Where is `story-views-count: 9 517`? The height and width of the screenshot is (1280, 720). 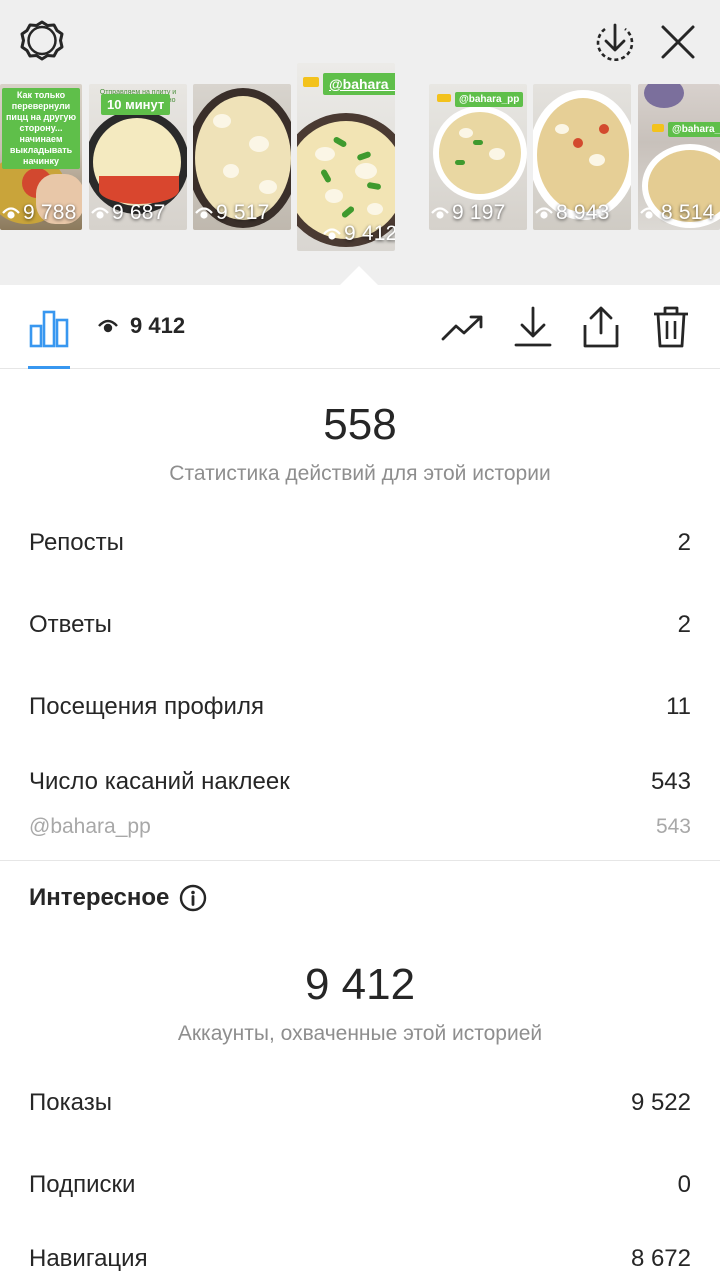
story-views-count: 9 517 is located at coordinates (243, 212).